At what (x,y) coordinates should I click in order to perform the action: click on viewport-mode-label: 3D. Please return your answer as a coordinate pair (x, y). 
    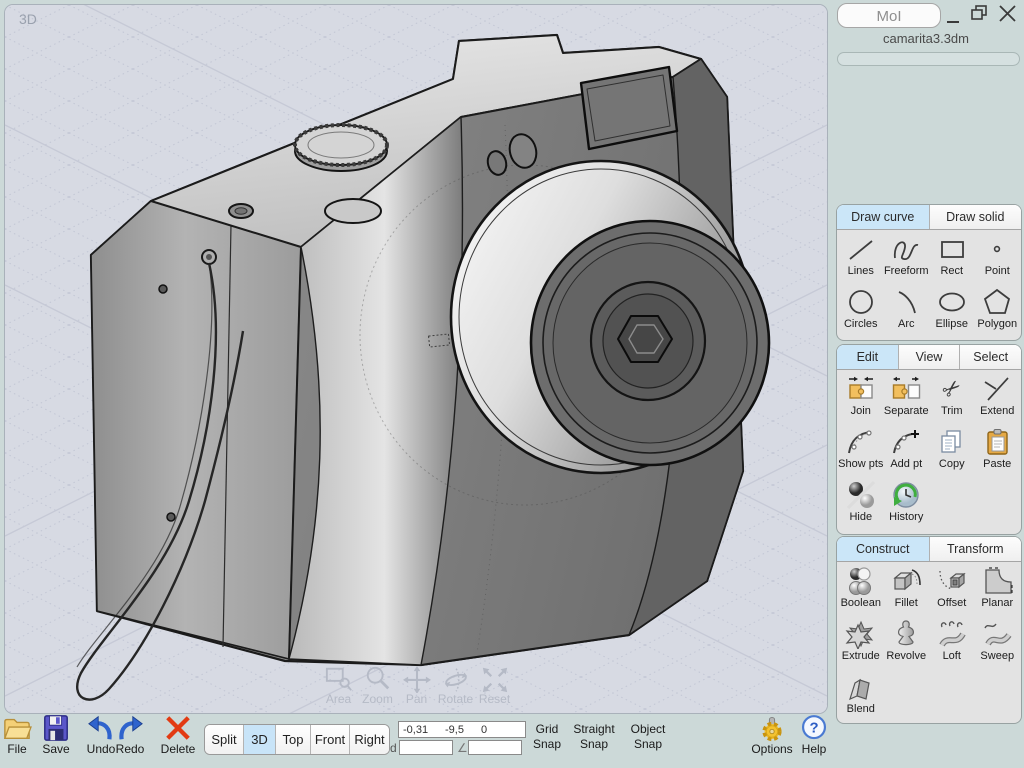
    Looking at the image, I should click on (28, 19).